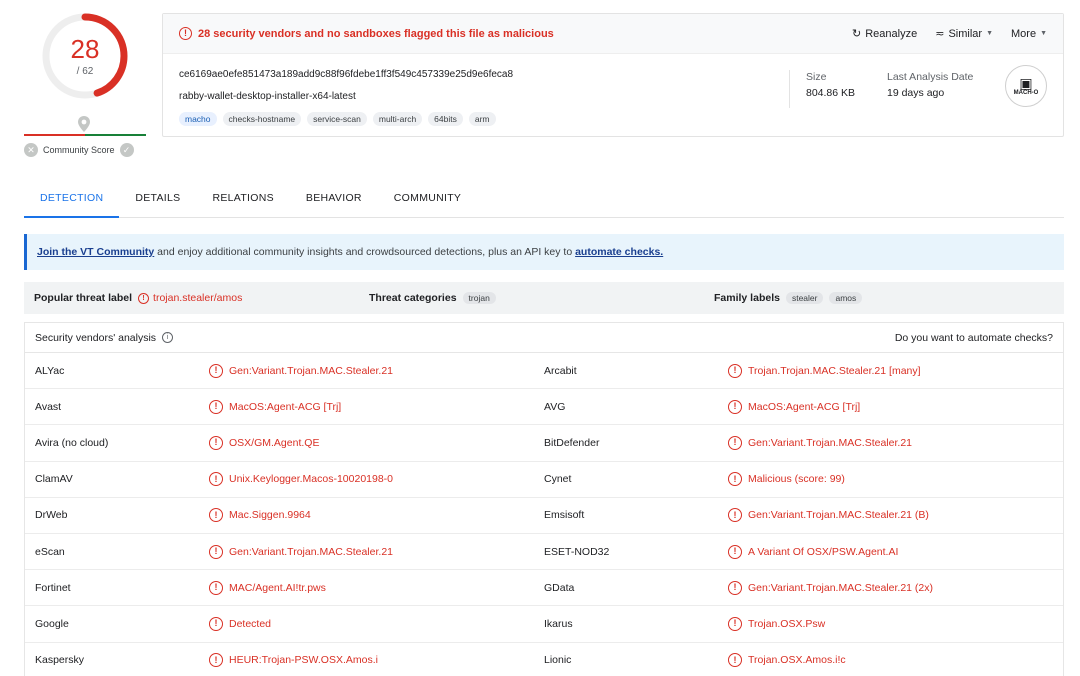  Describe the element at coordinates (60, 660) in the screenshot. I see `vendor-name: Kaspersky` at that location.